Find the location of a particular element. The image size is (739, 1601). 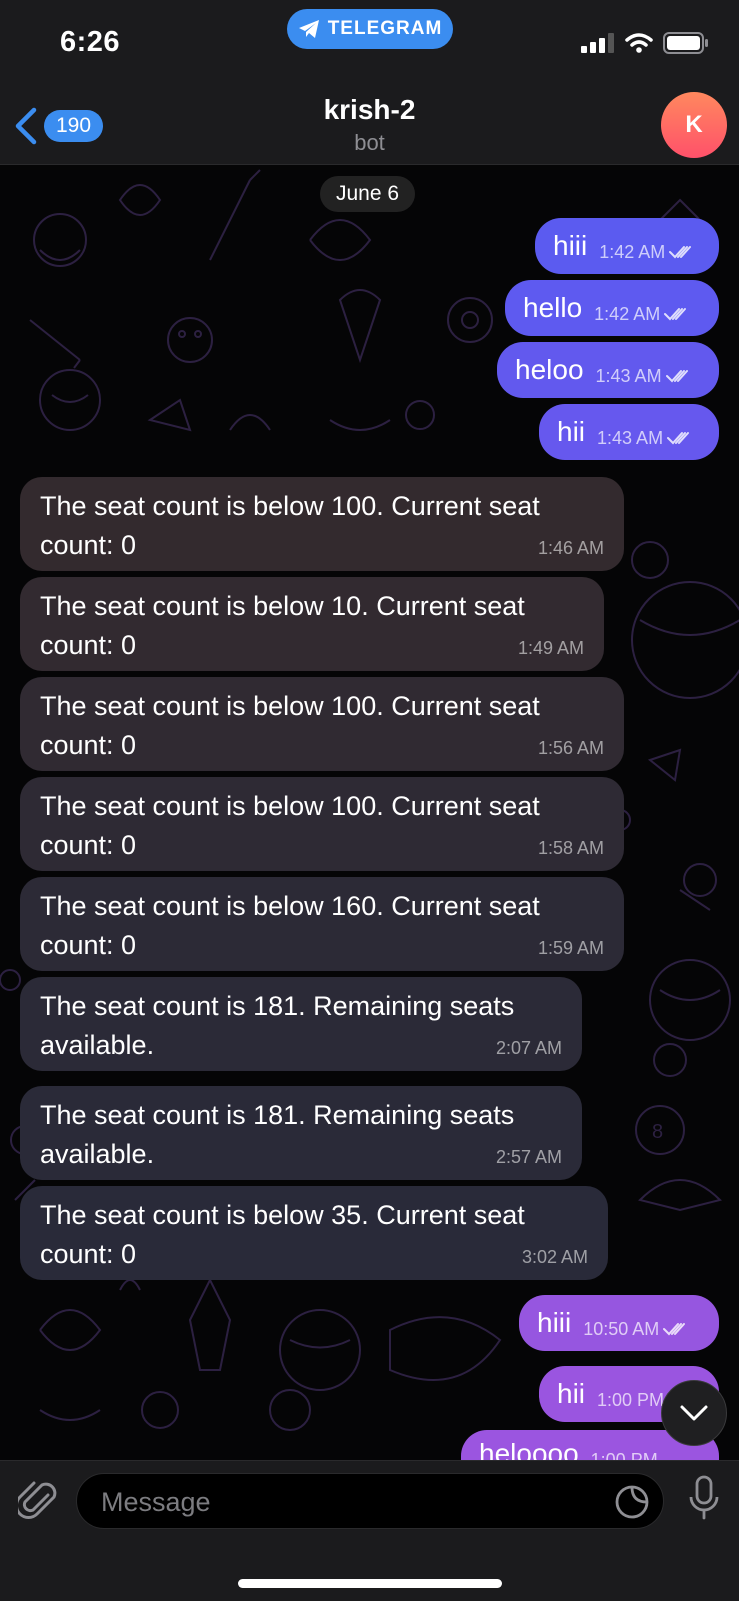

message-bubble-outgoing: hello 1:42 AM is located at coordinates (612, 308).